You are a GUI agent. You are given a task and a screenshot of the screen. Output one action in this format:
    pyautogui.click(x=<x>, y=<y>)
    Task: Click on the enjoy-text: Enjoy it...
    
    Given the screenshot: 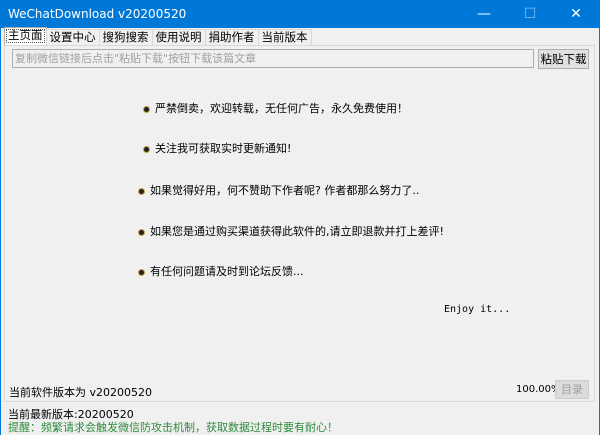 What is the action you would take?
    pyautogui.click(x=477, y=309)
    